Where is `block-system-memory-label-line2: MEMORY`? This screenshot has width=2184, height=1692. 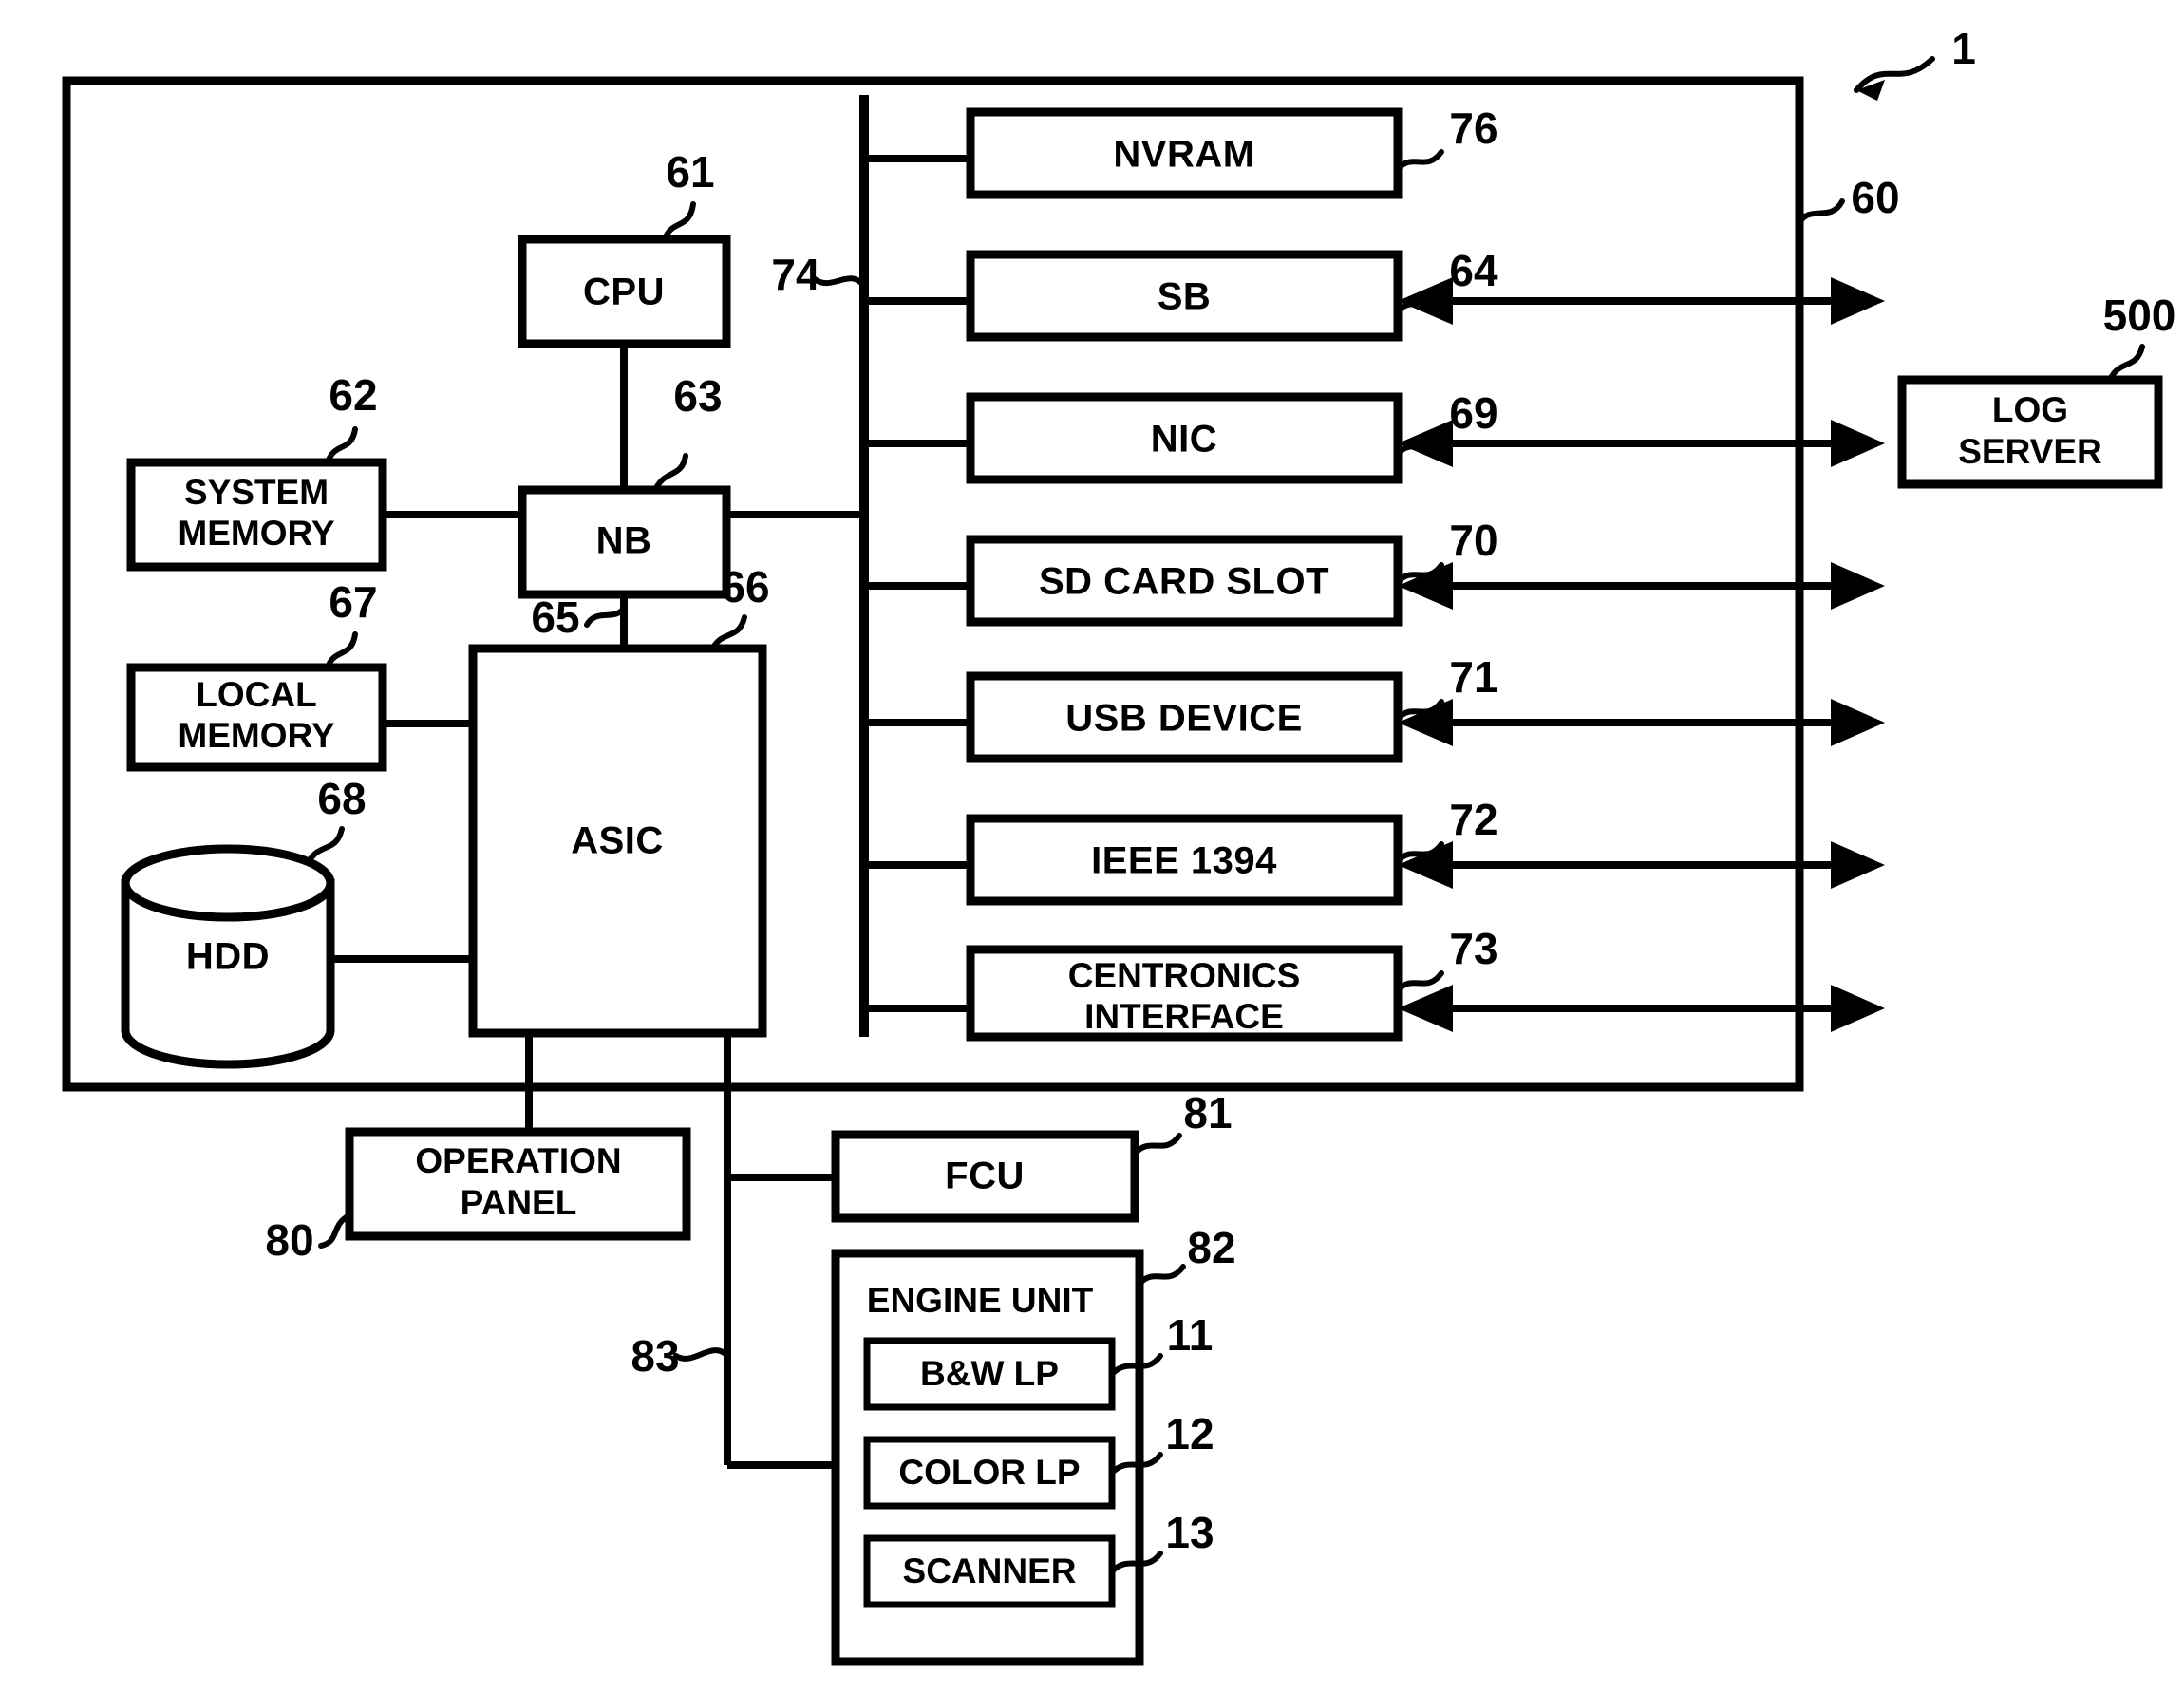 block-system-memory-label-line2: MEMORY is located at coordinates (256, 533).